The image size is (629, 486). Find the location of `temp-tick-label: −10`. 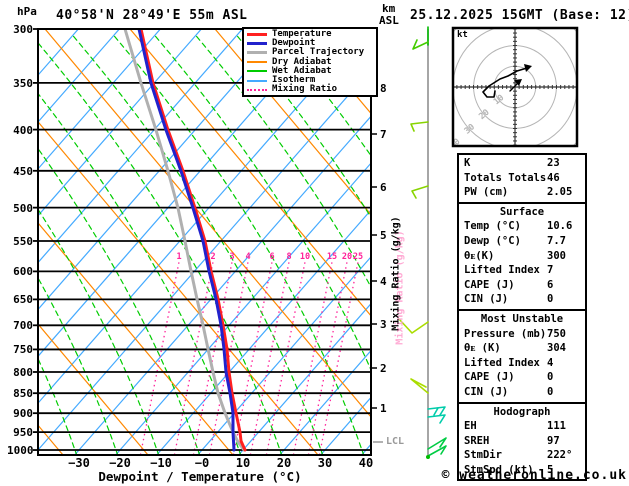

temp-tick-label: −10 is located at coordinates (161, 463).